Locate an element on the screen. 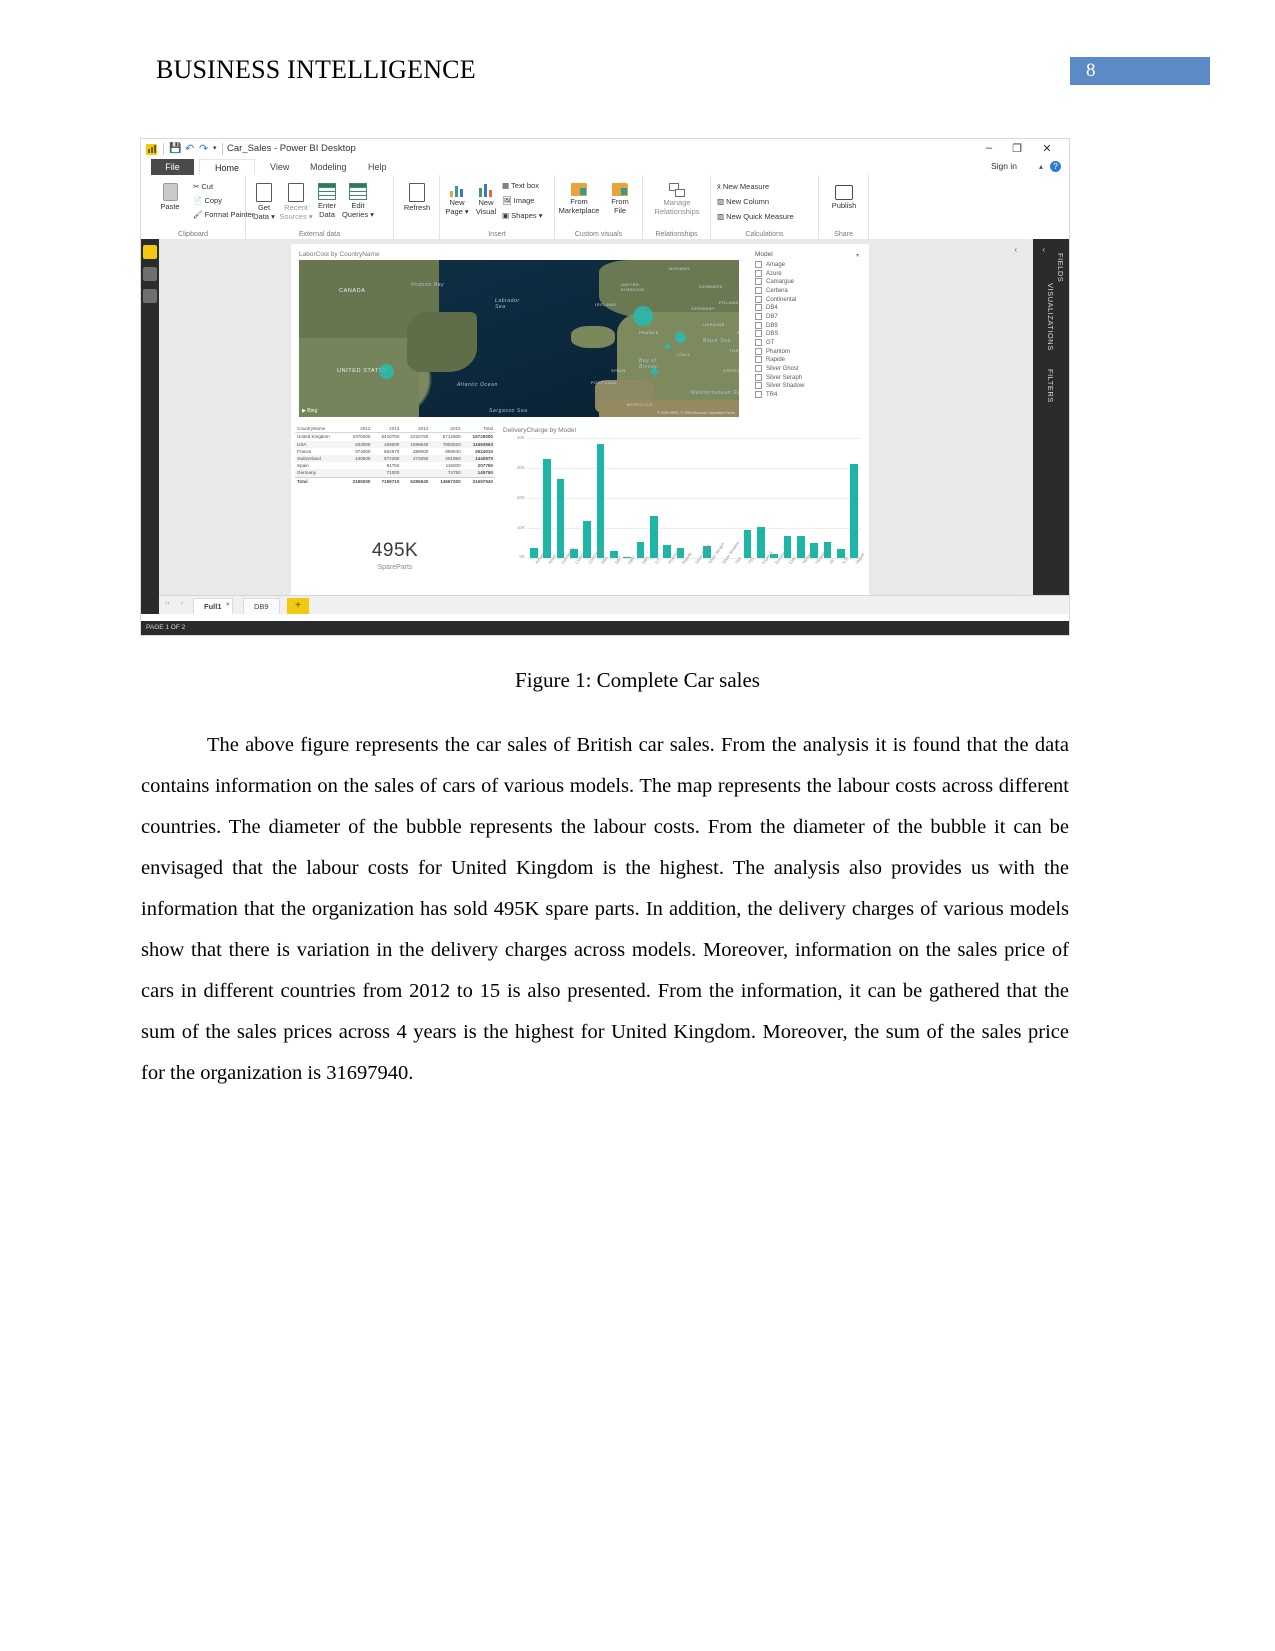 This screenshot has width=1275, height=1651. from-marketplace-button: From Marketplace is located at coordinates (579, 199).